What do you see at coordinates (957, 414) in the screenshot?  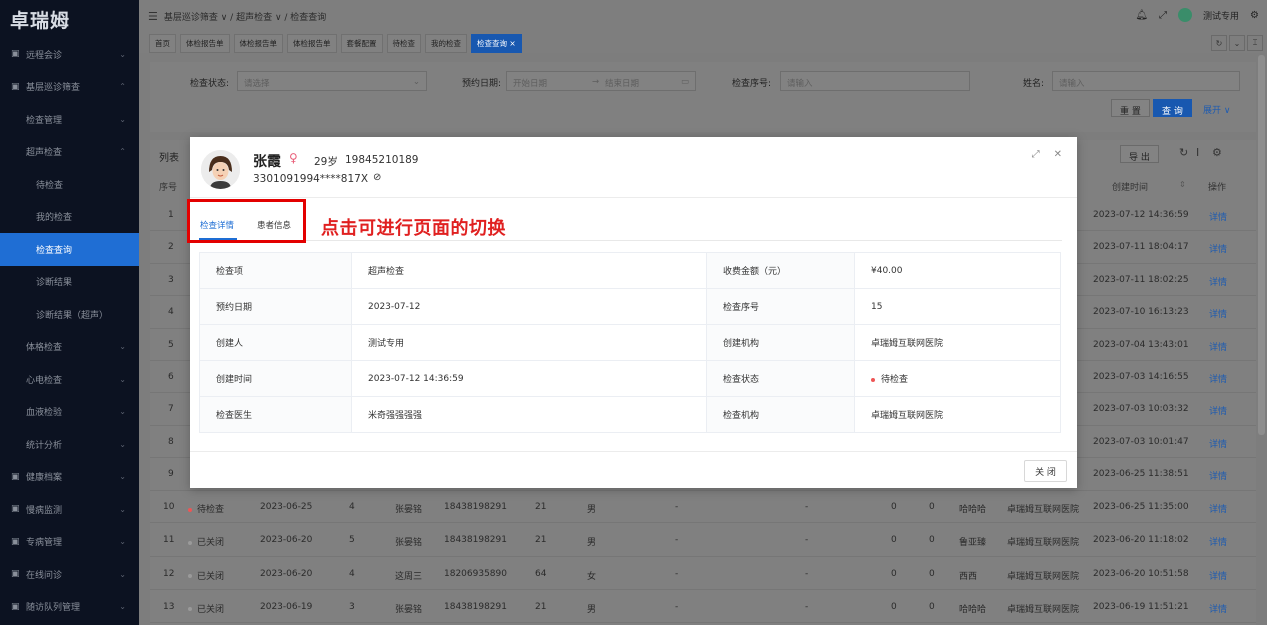 I see `detail-value: 卓瑞姆互联网医院` at bounding box center [957, 414].